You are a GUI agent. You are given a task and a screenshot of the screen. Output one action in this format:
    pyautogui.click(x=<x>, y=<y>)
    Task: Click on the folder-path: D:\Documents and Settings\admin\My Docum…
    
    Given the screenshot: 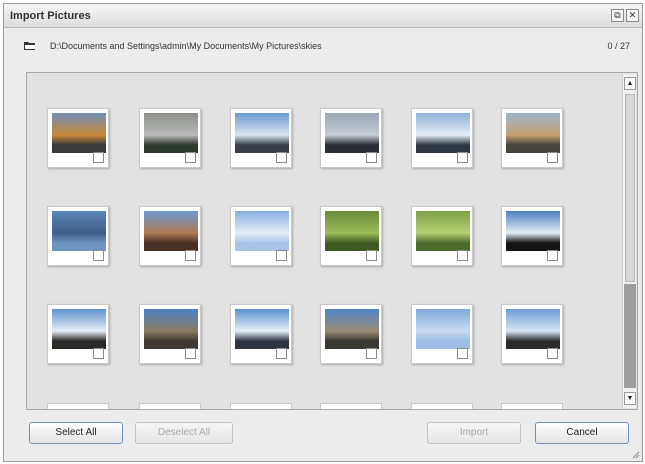 What is the action you would take?
    pyautogui.click(x=186, y=46)
    